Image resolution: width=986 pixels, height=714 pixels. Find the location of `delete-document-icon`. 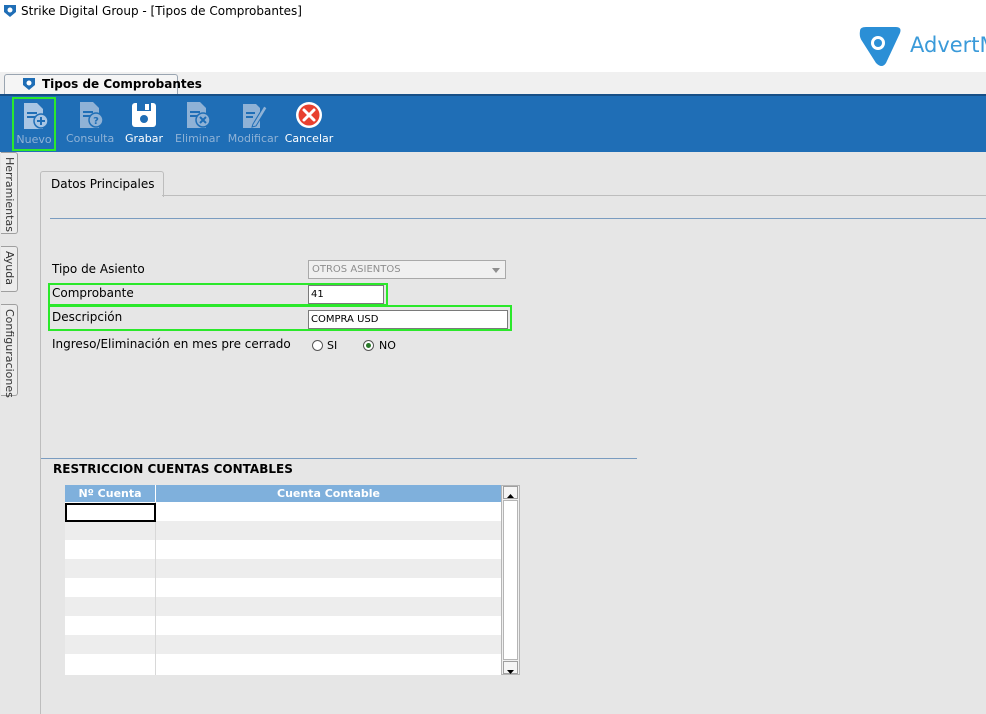

delete-document-icon is located at coordinates (199, 115).